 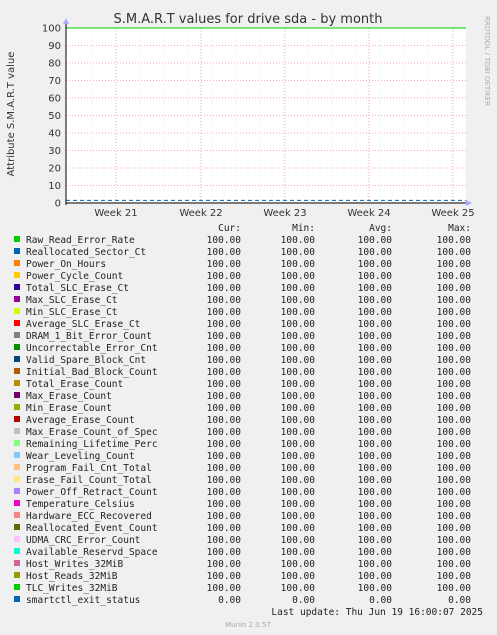 I want to click on legend-series-name: Wear_Leveling_Count, so click(x=80, y=456).